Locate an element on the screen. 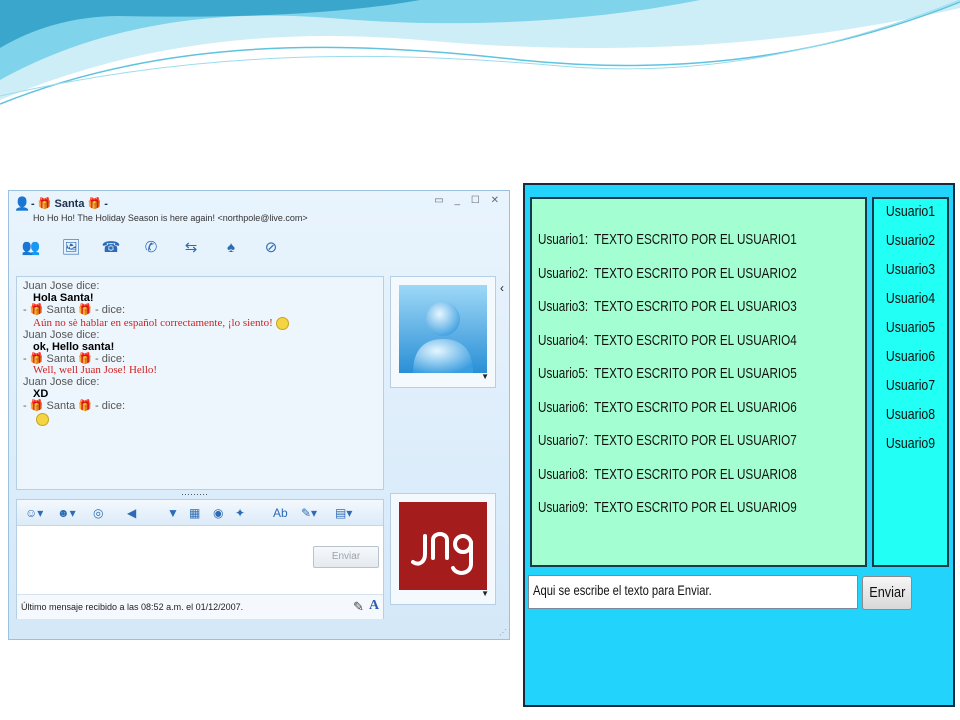 The width and height of the screenshot is (960, 720). title-suffix: - is located at coordinates (104, 204).